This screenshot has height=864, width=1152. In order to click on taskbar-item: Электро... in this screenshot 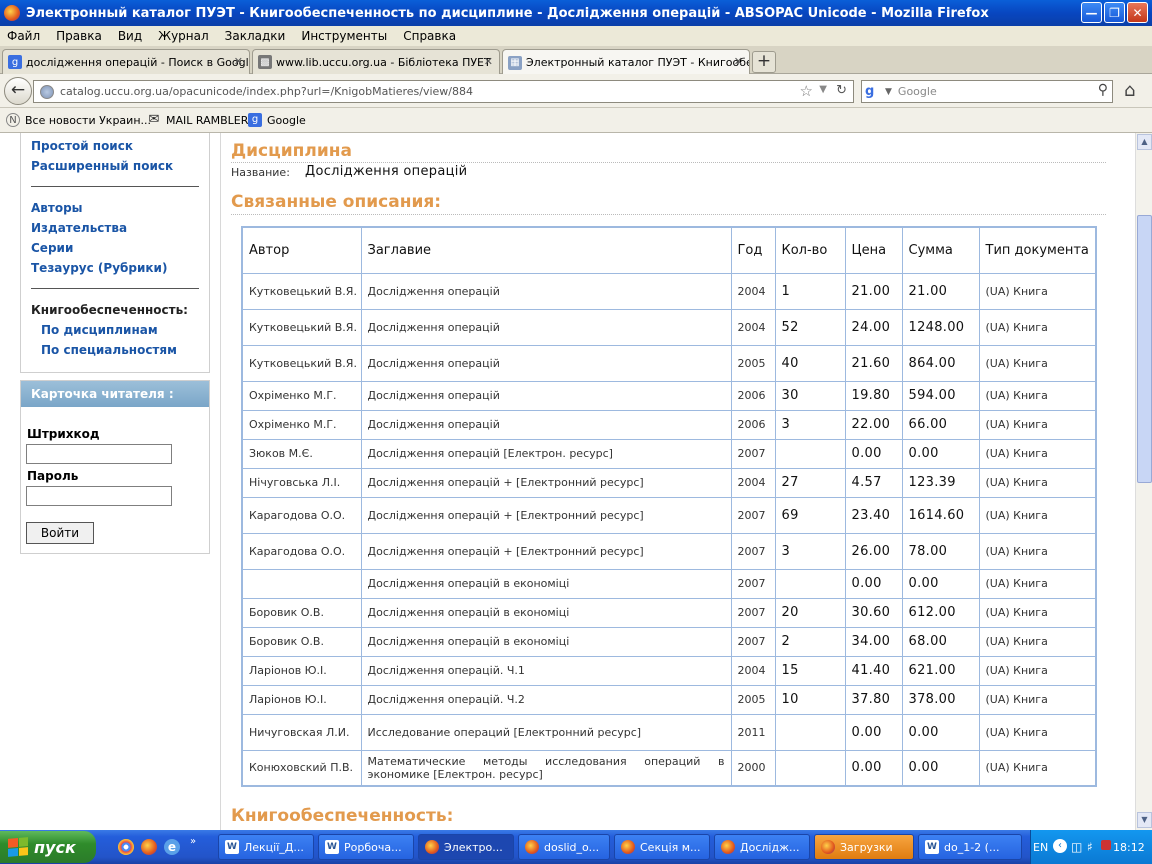, I will do `click(466, 847)`.